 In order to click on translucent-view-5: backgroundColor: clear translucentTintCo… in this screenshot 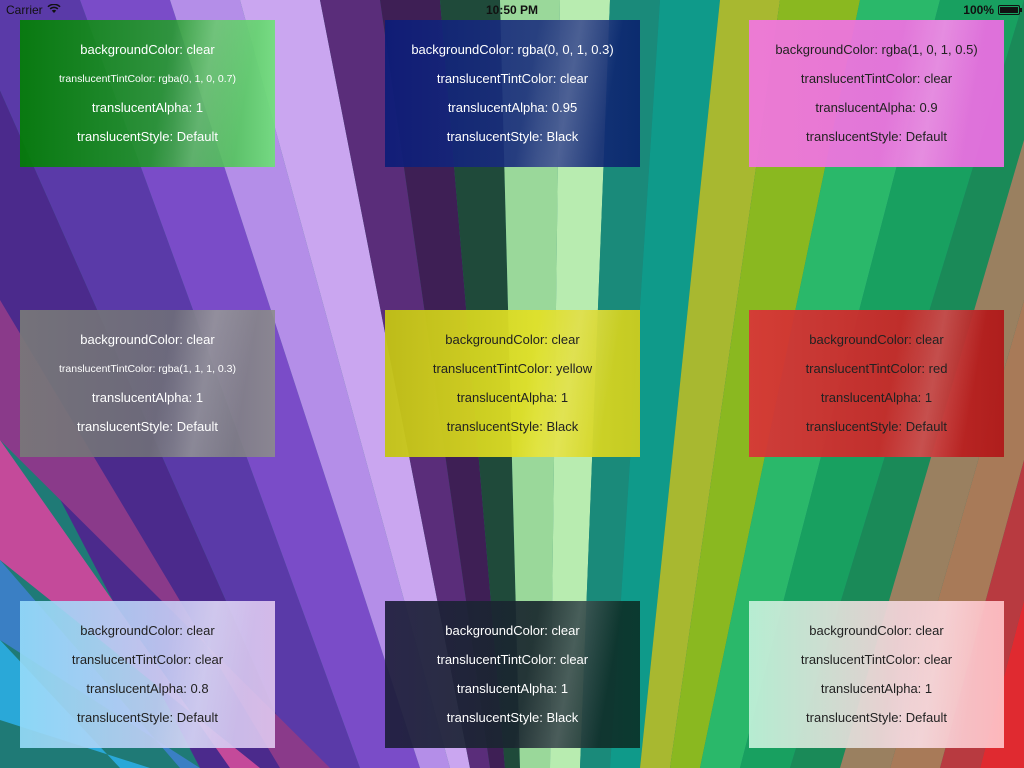, I will do `click(512, 383)`.